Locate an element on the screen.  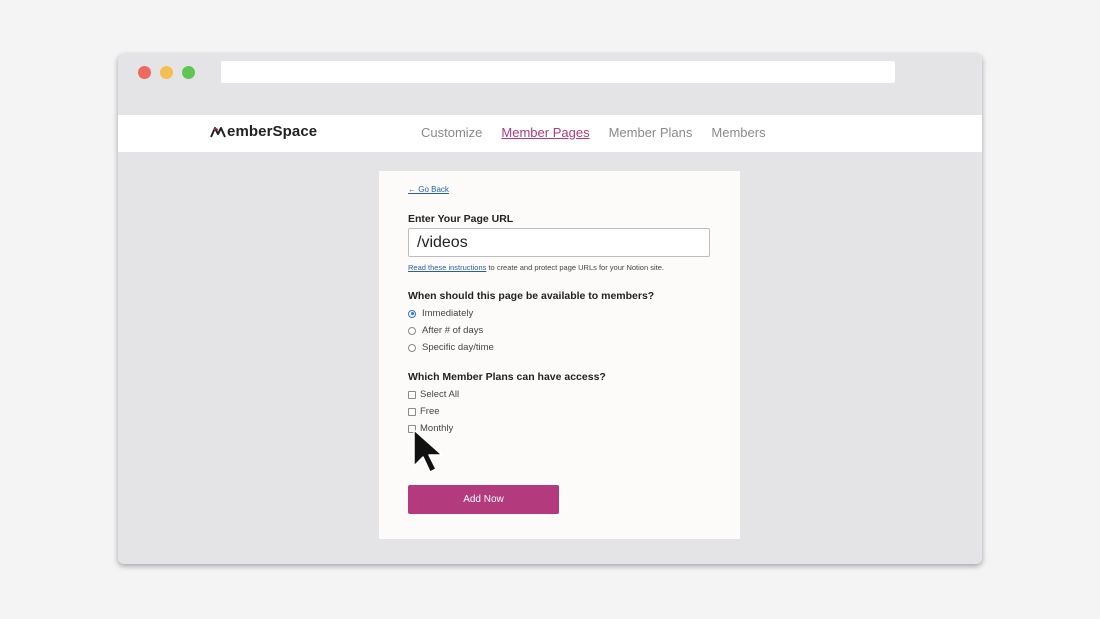
instructions-link: Read these instructions is located at coordinates (447, 267).